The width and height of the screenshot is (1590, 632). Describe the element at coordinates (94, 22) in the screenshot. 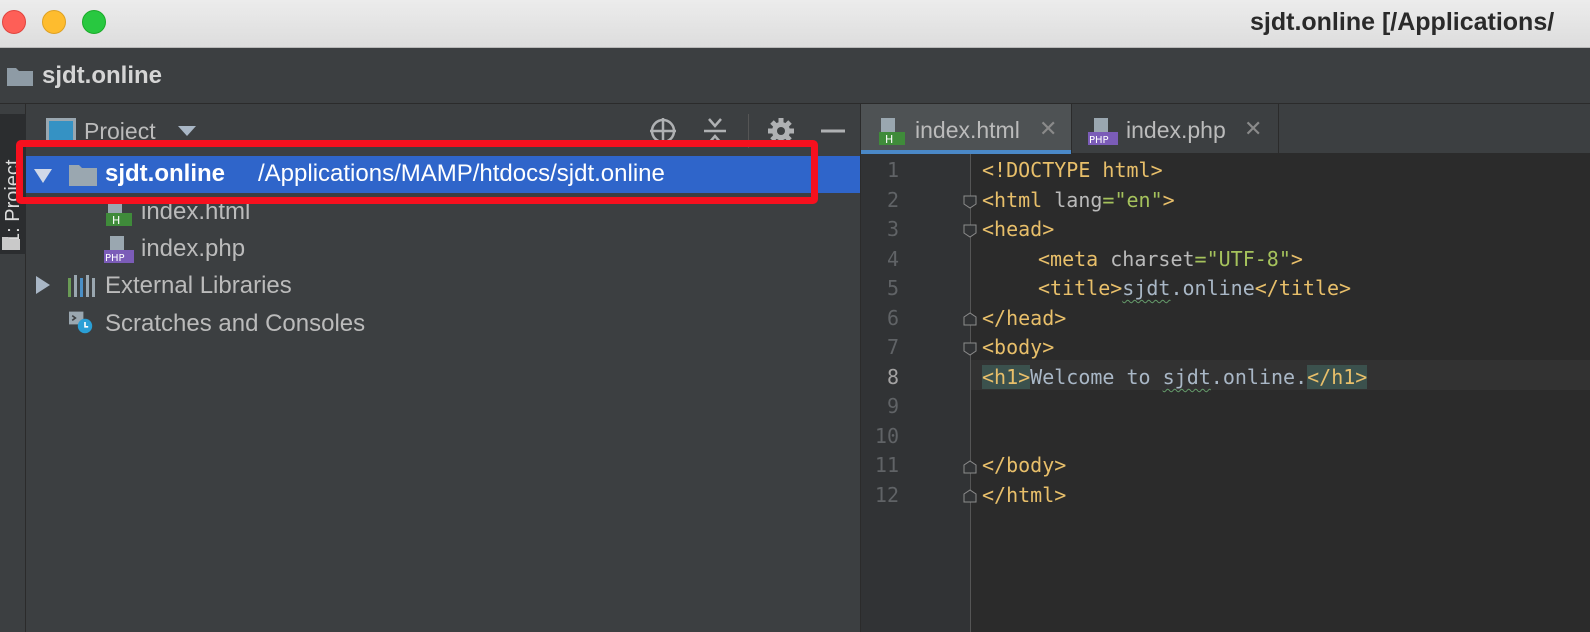

I see `maximize-window-button` at that location.